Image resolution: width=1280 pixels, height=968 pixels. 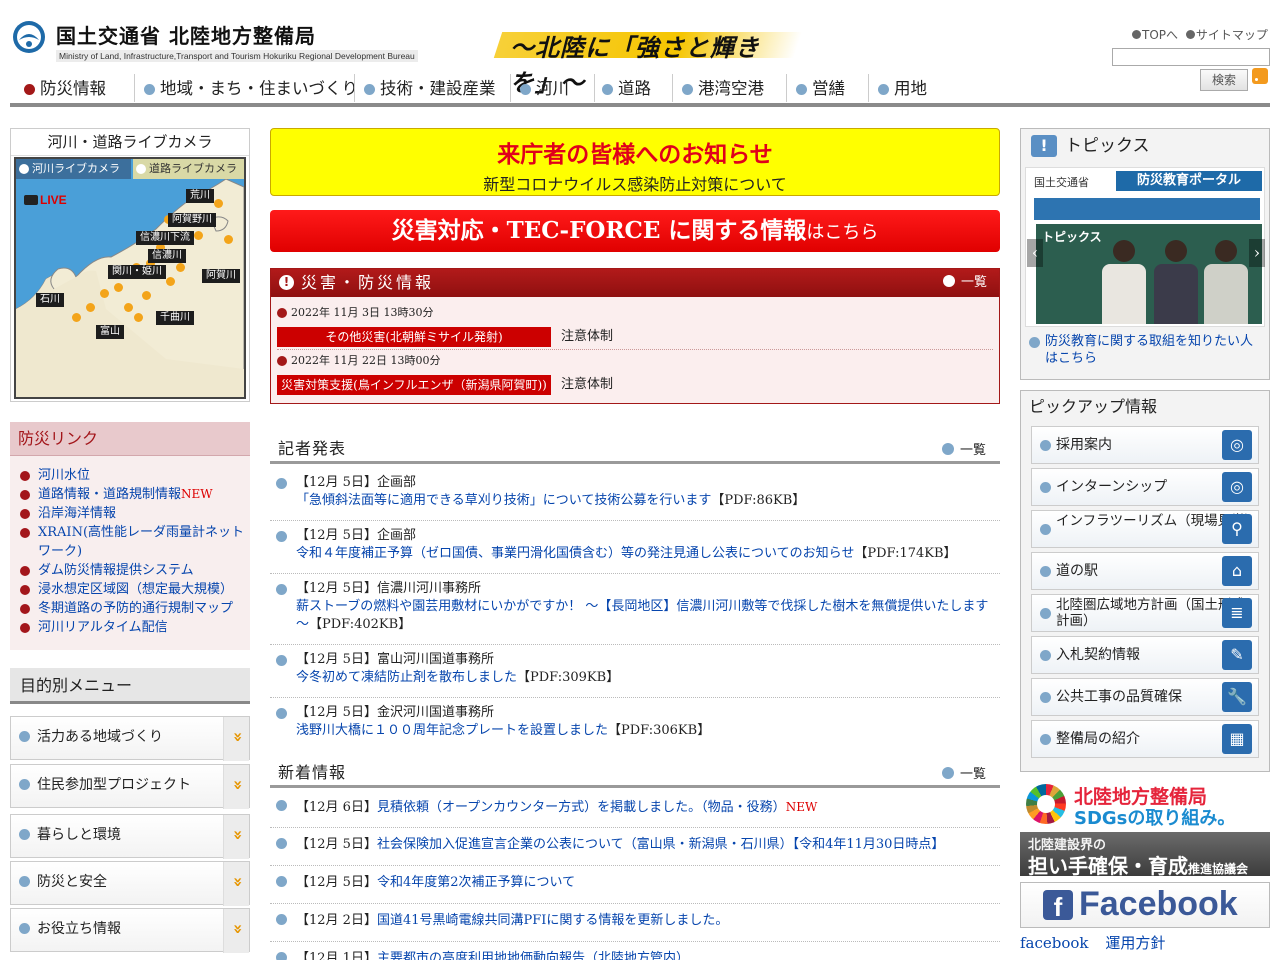 I want to click on pickup-item: インターンシップ ◎, so click(x=1145, y=487).